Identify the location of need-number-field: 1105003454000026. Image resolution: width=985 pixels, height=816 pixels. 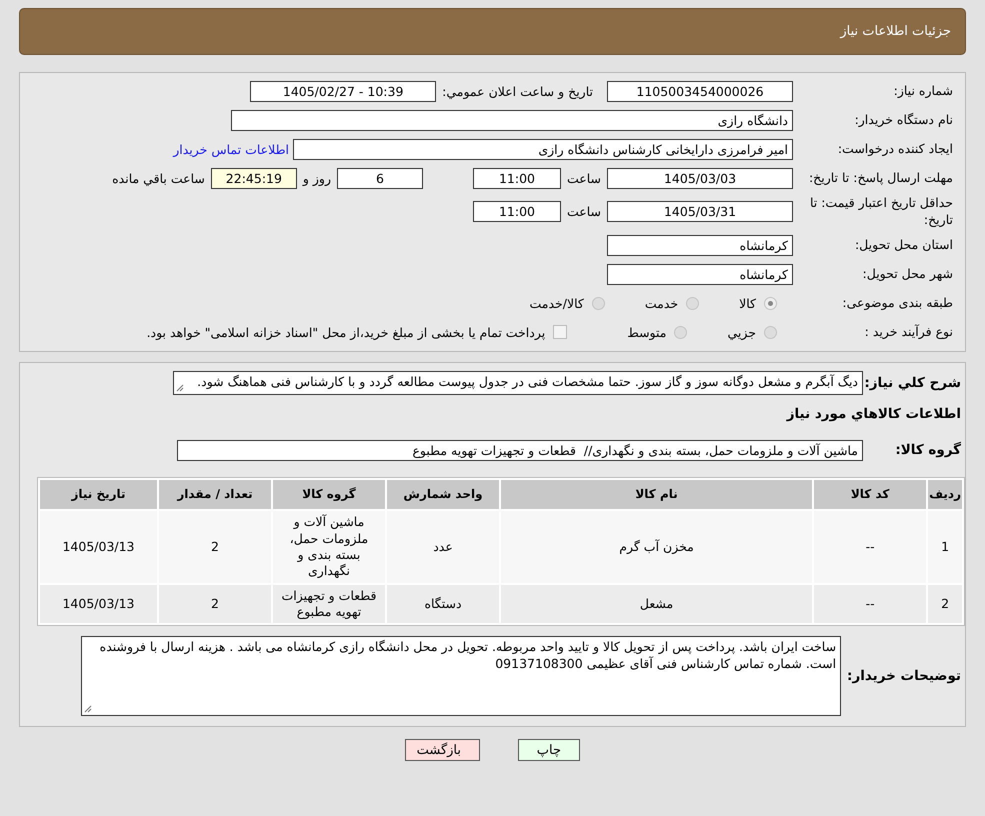
(700, 91).